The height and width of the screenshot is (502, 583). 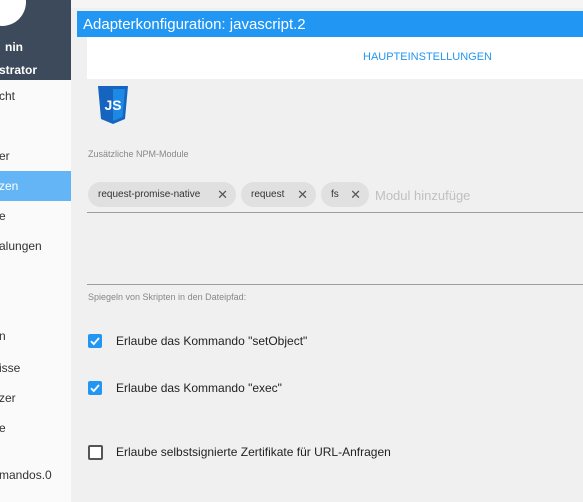 What do you see at coordinates (95, 452) in the screenshot?
I see `self-signed-certs-checkbox` at bounding box center [95, 452].